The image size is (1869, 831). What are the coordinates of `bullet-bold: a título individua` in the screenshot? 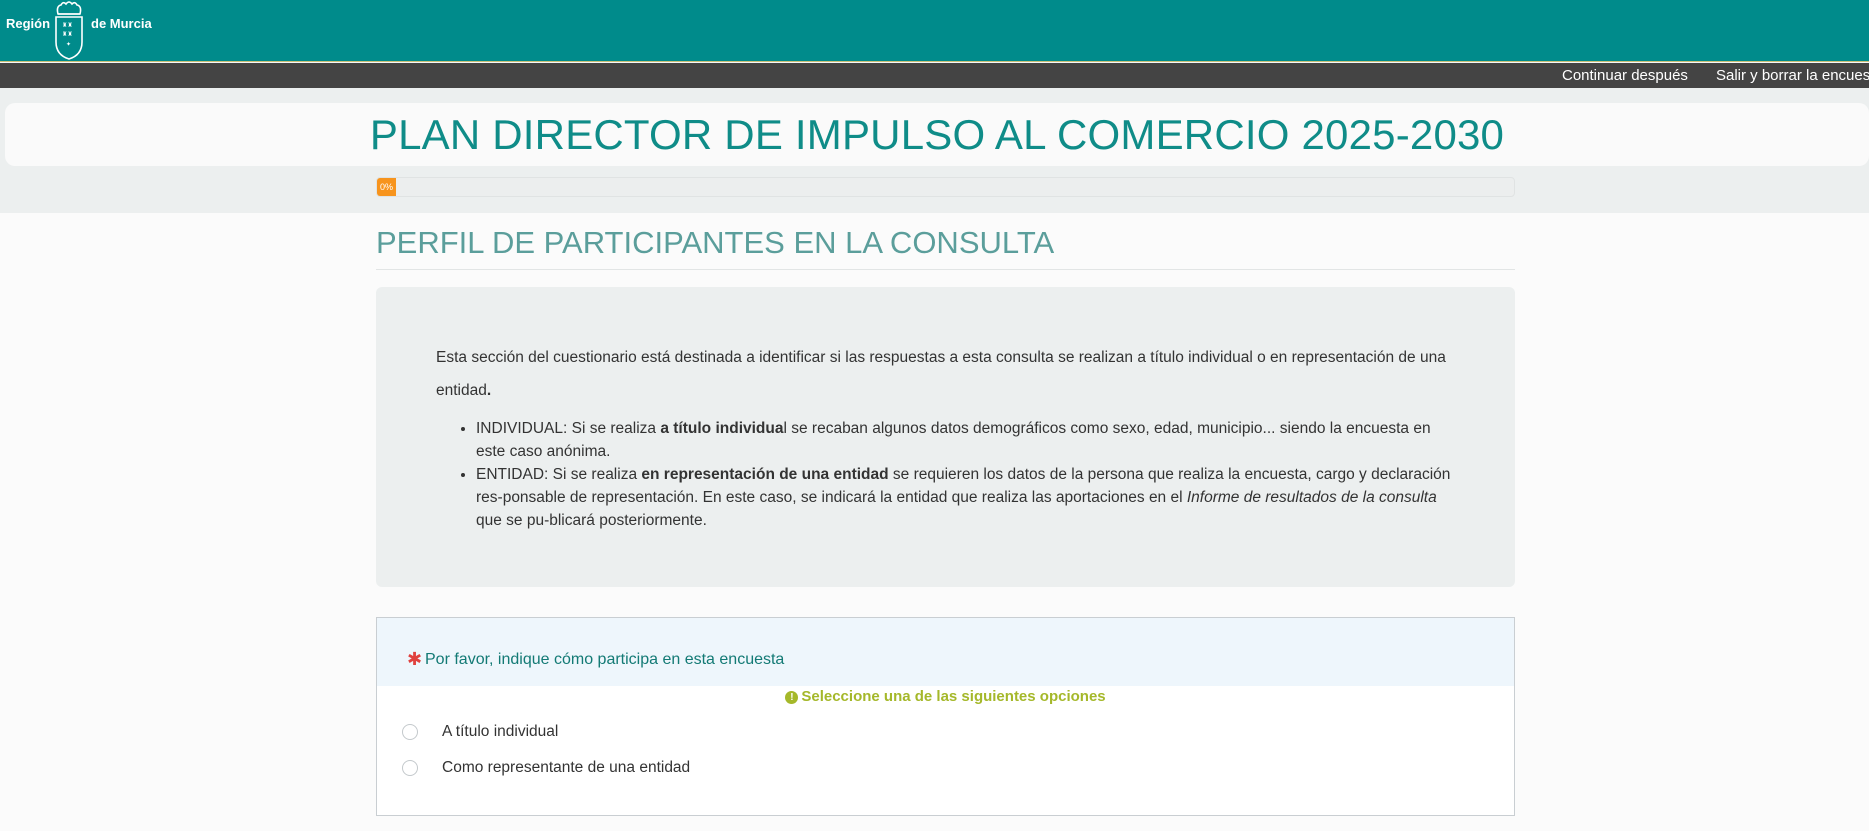 It's located at (722, 428).